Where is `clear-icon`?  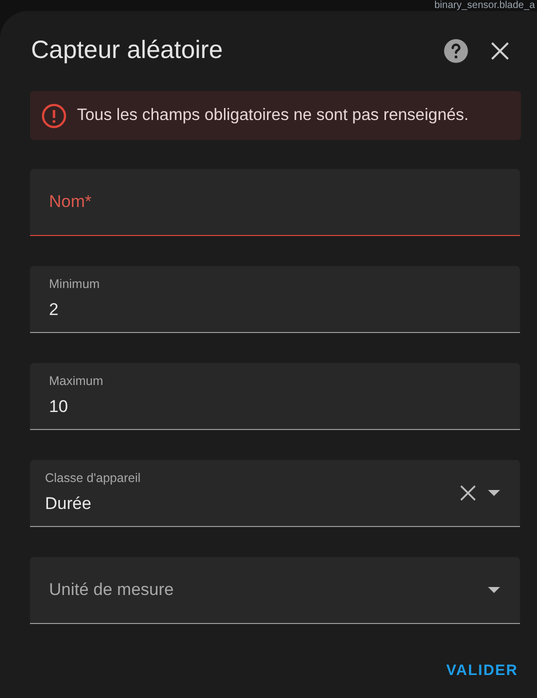 clear-icon is located at coordinates (468, 493).